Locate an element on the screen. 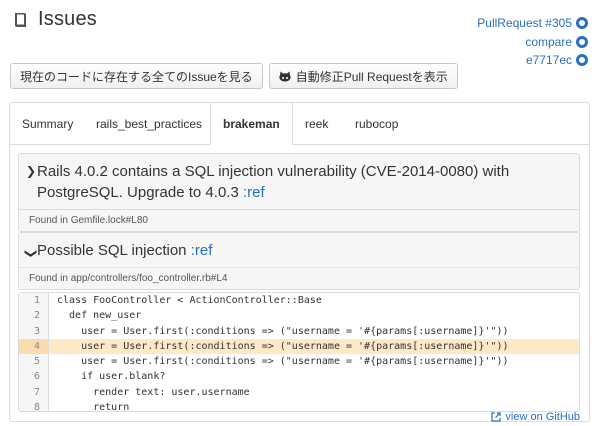 Image resolution: width=600 pixels, height=426 pixels. tab-summary: Summary is located at coordinates (47, 124).